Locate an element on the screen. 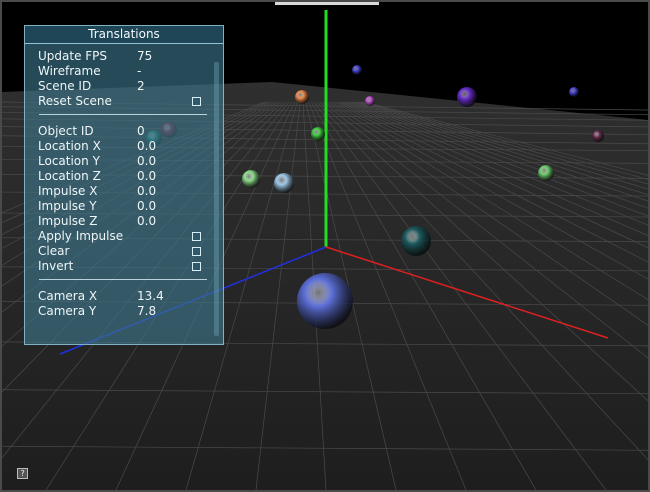 The height and width of the screenshot is (492, 650). row-location-x: Location X 0.0 is located at coordinates (123, 146).